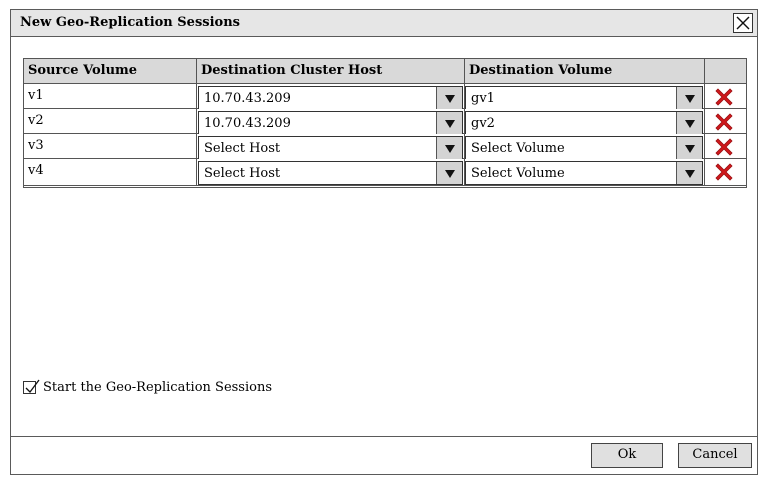 The width and height of the screenshot is (769, 486). What do you see at coordinates (483, 123) in the screenshot?
I see `destination-volume-value: gv2` at bounding box center [483, 123].